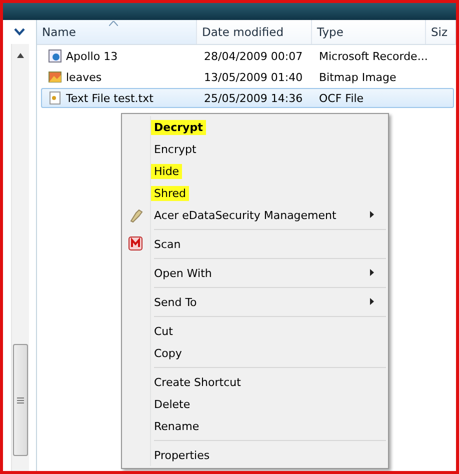 This screenshot has height=474, width=459. I want to click on menu-item: Open With, so click(255, 273).